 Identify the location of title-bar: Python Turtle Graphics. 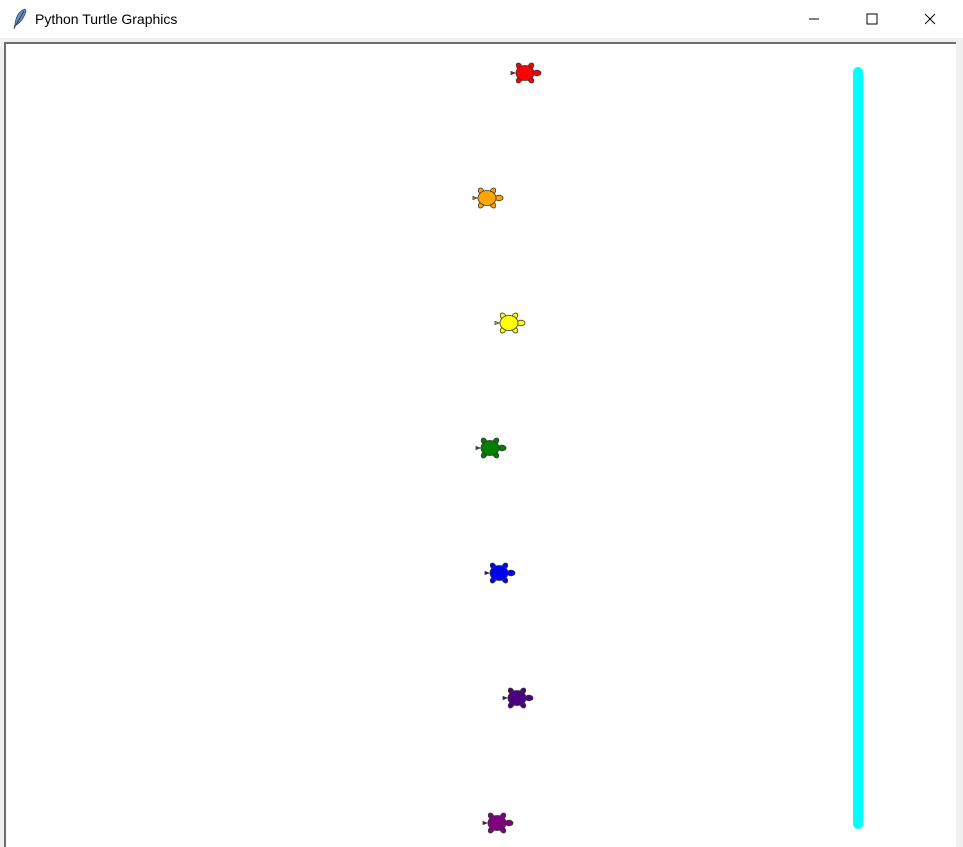
(481, 19).